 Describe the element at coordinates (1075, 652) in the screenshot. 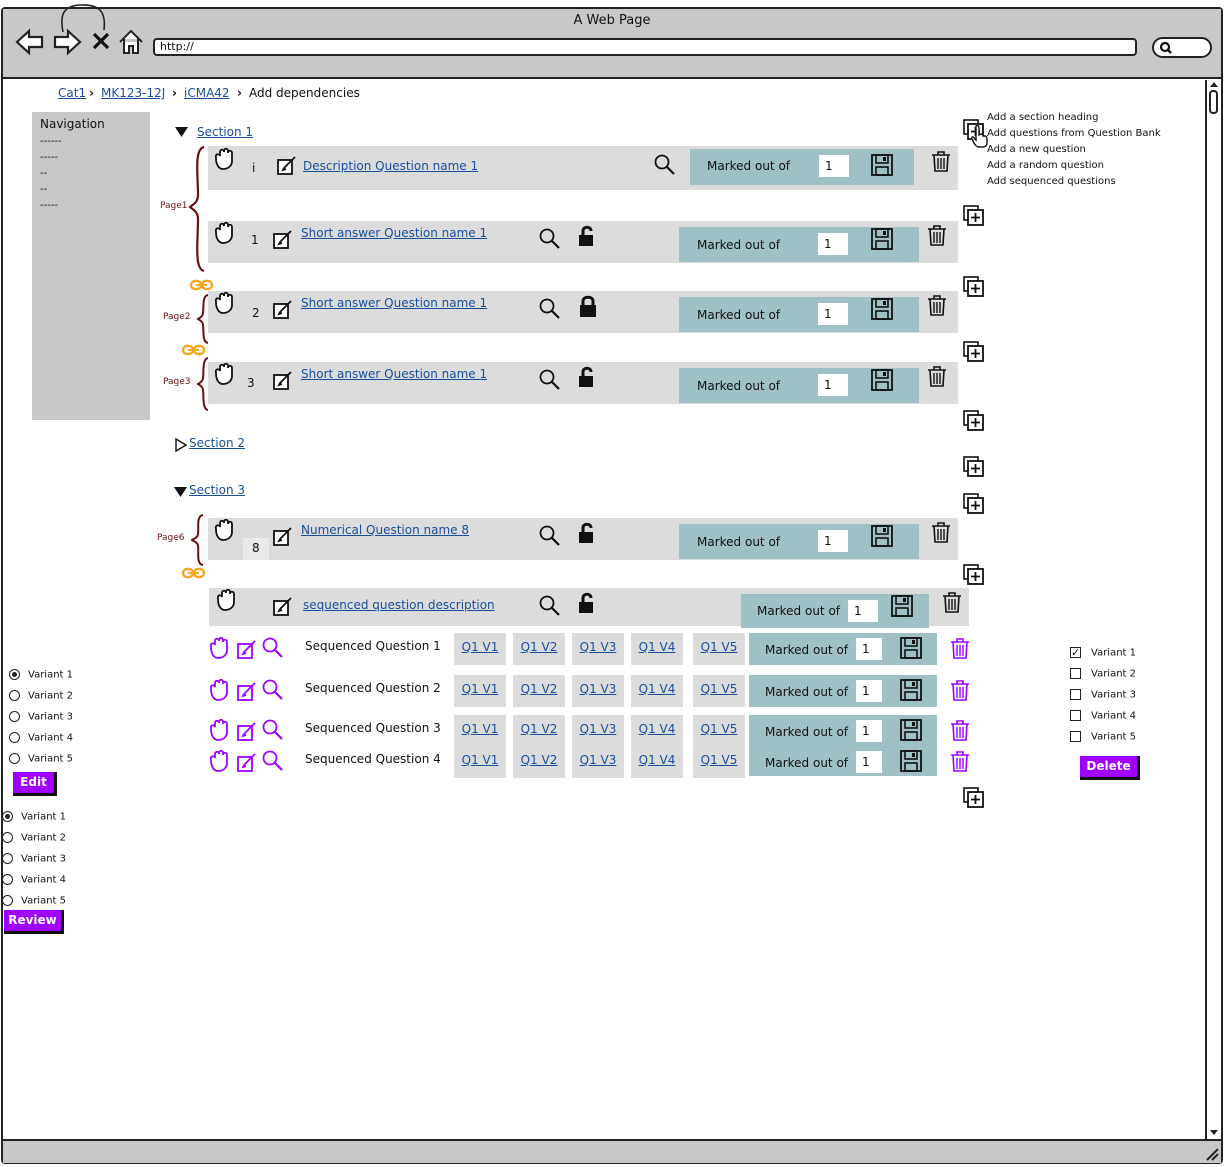

I see `checkbox-checked-icon: ✓` at that location.